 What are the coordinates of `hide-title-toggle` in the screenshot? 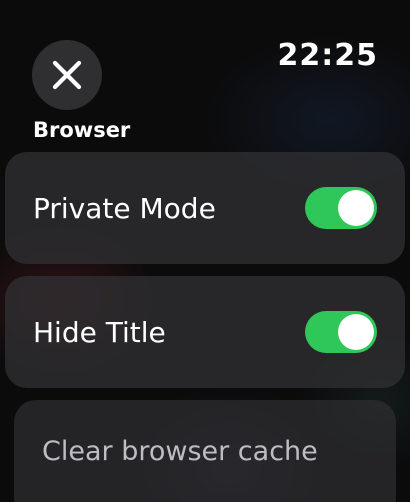 It's located at (341, 332).